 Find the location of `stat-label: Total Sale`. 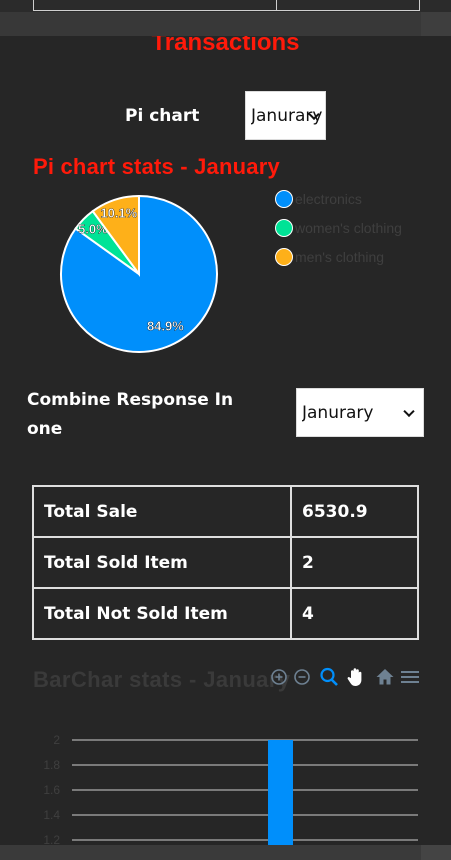

stat-label: Total Sale is located at coordinates (162, 511).